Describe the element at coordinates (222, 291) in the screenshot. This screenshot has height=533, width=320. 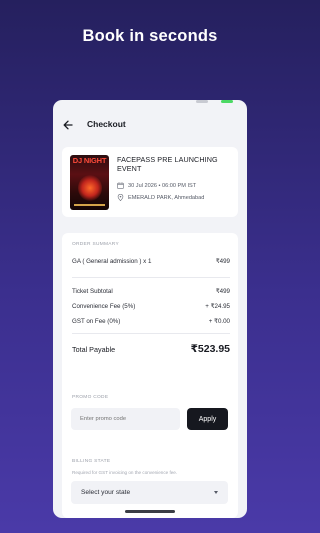
I see `subtotal-value: ₹499` at that location.